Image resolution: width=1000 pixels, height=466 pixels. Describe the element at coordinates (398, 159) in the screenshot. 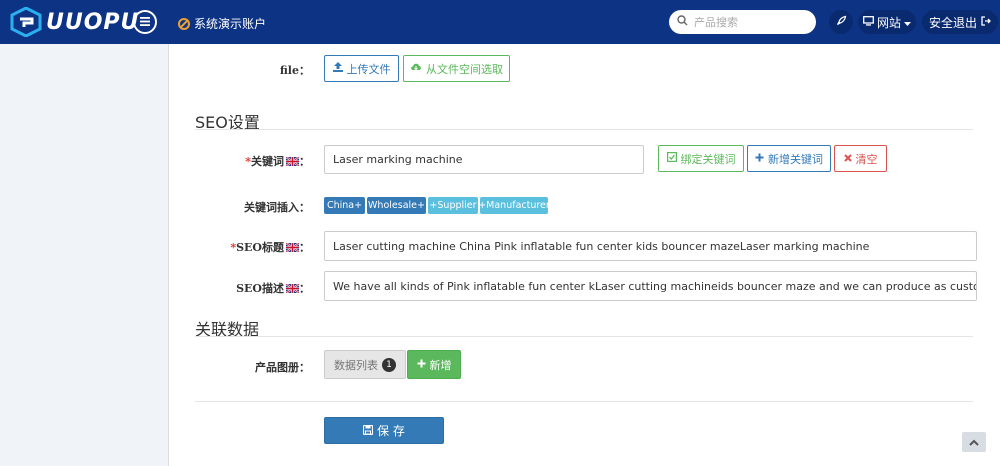

I see `keywords-value: Laser marking machine` at that location.